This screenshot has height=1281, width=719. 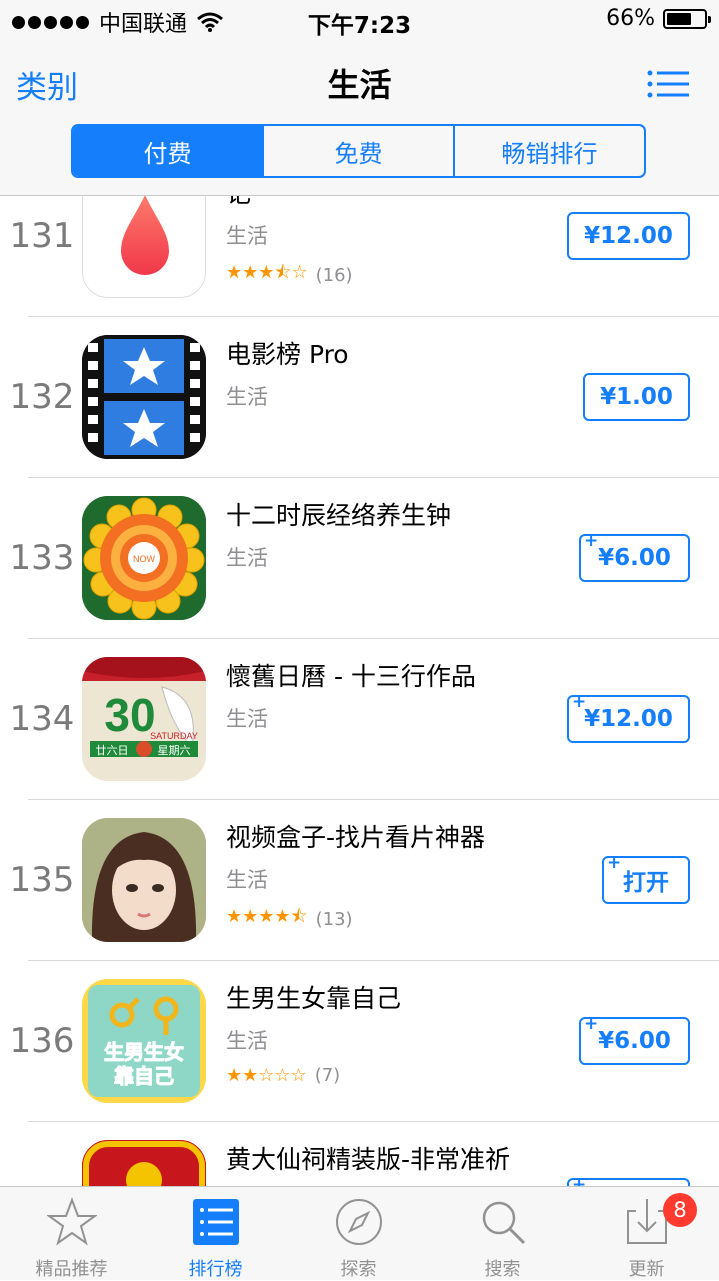 I want to click on rating-count: (16), so click(x=334, y=275).